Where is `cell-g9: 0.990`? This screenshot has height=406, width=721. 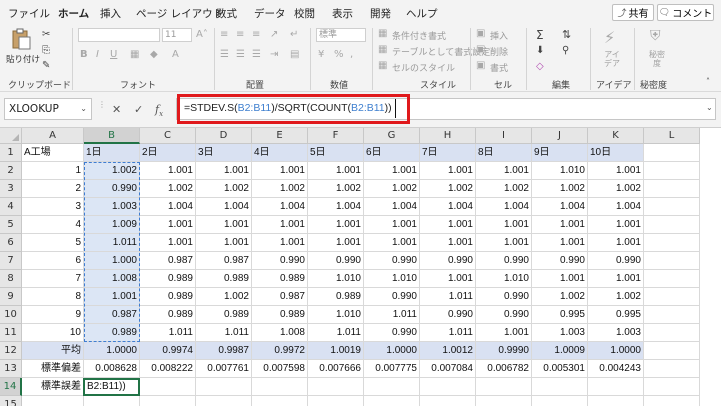 cell-g9: 0.990 is located at coordinates (392, 297).